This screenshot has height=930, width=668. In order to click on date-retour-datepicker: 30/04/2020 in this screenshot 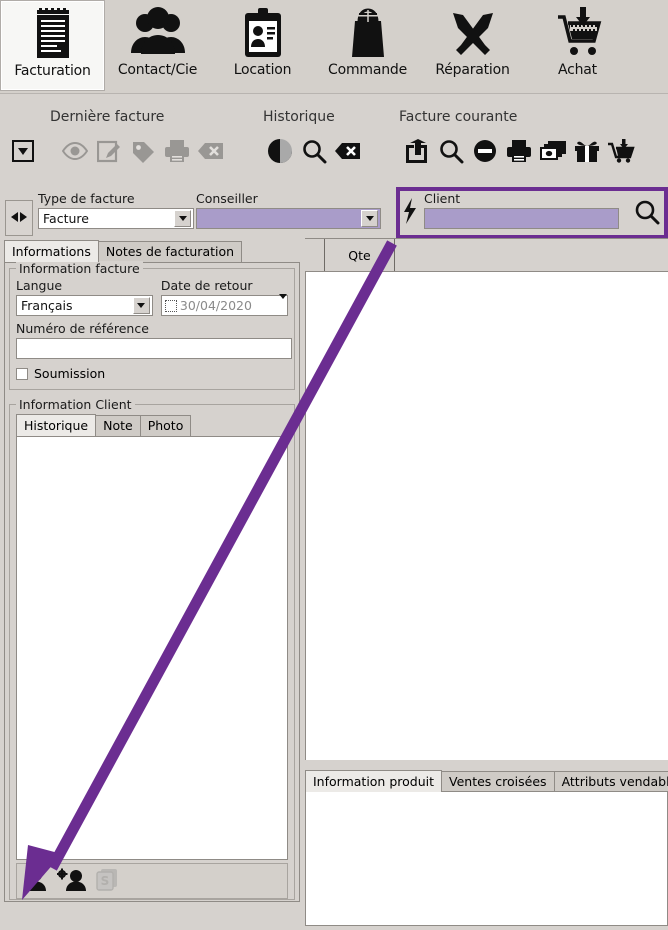, I will do `click(224, 304)`.